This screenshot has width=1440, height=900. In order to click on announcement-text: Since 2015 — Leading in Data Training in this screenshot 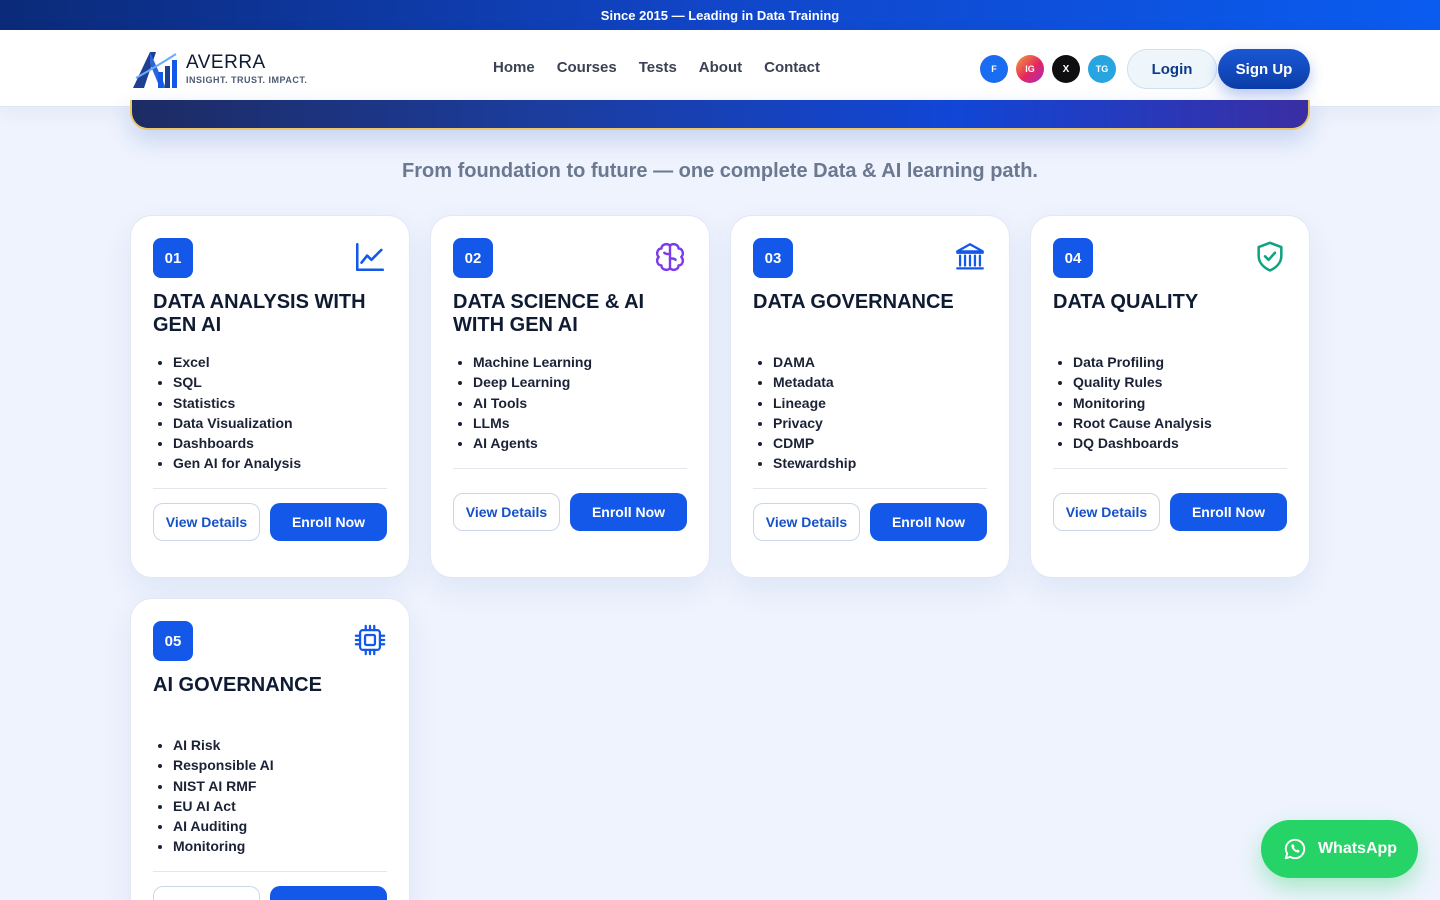, I will do `click(720, 15)`.